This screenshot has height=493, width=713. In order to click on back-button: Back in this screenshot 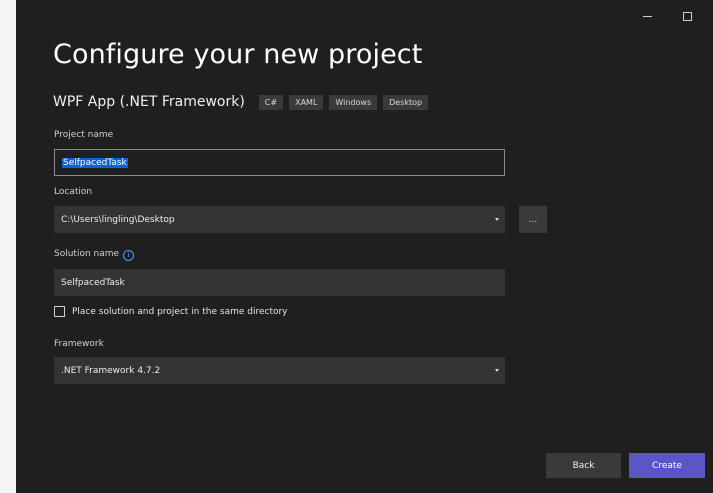, I will do `click(583, 465)`.